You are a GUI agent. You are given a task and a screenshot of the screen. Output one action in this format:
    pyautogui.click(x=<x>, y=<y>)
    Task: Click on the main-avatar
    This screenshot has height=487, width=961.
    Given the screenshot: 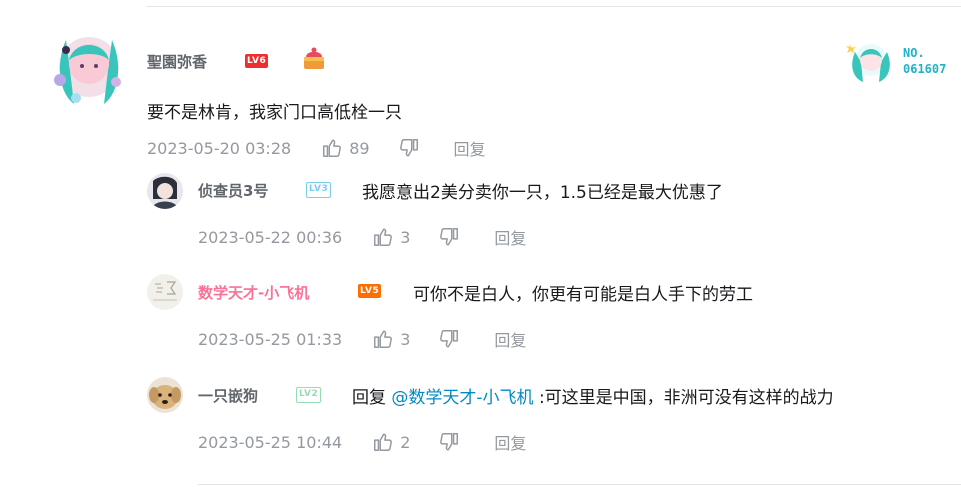 What is the action you would take?
    pyautogui.click(x=89, y=65)
    